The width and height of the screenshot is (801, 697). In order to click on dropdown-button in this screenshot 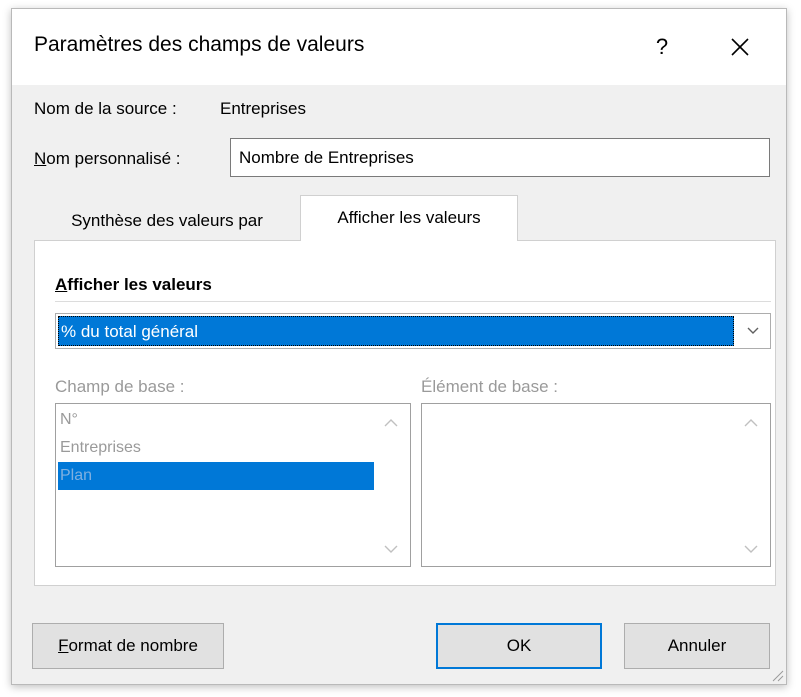, I will do `click(753, 331)`.